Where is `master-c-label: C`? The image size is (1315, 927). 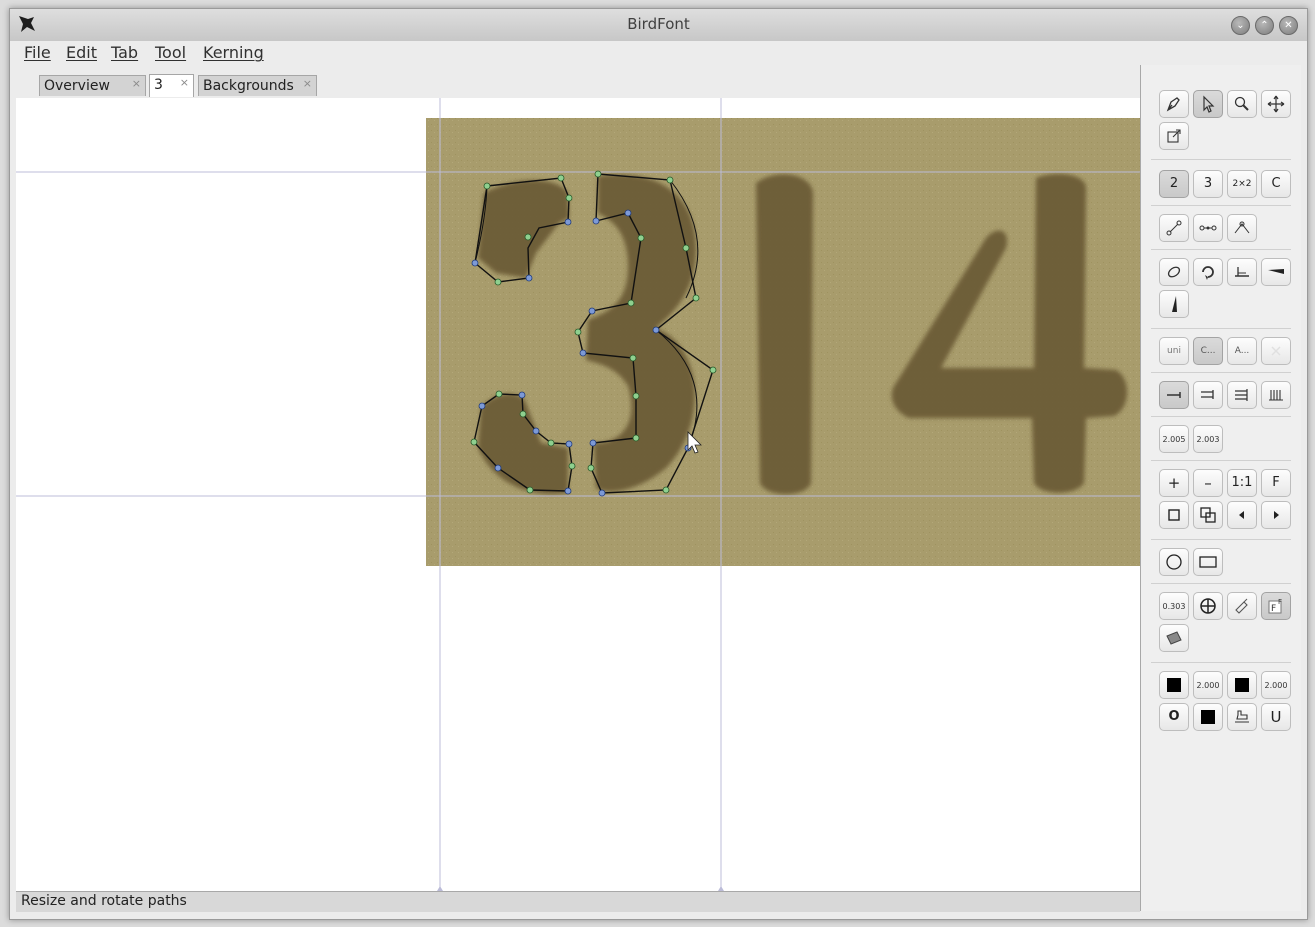
master-c-label: C is located at coordinates (1276, 183).